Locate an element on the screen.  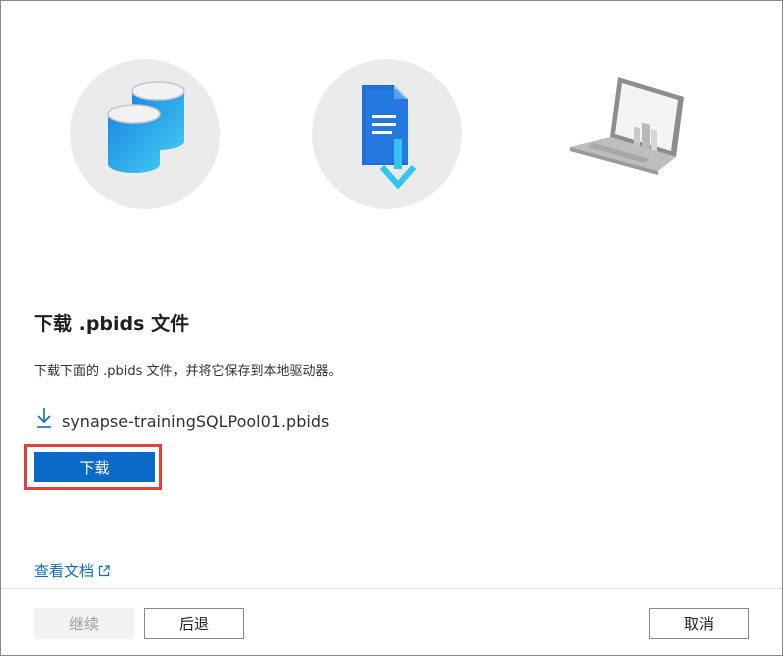
file-download-icon is located at coordinates (389, 137).